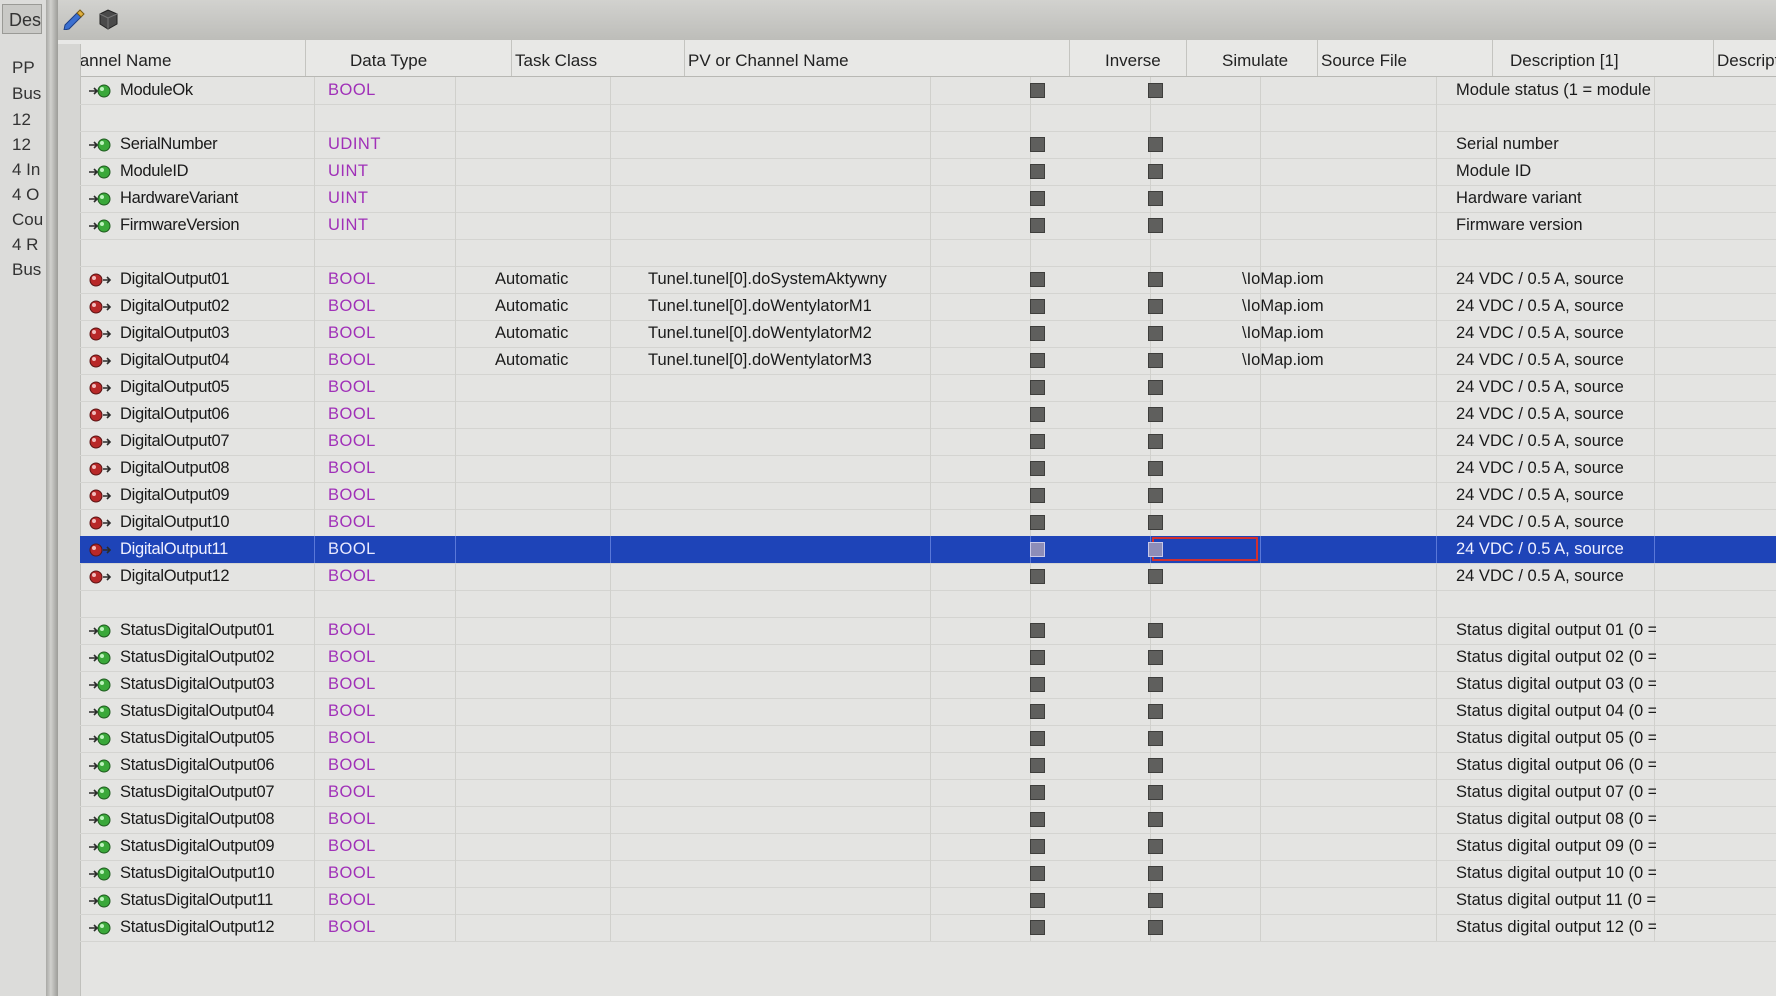 The height and width of the screenshot is (996, 1776). What do you see at coordinates (1556, 144) in the screenshot?
I see `description-cell: Serial number` at bounding box center [1556, 144].